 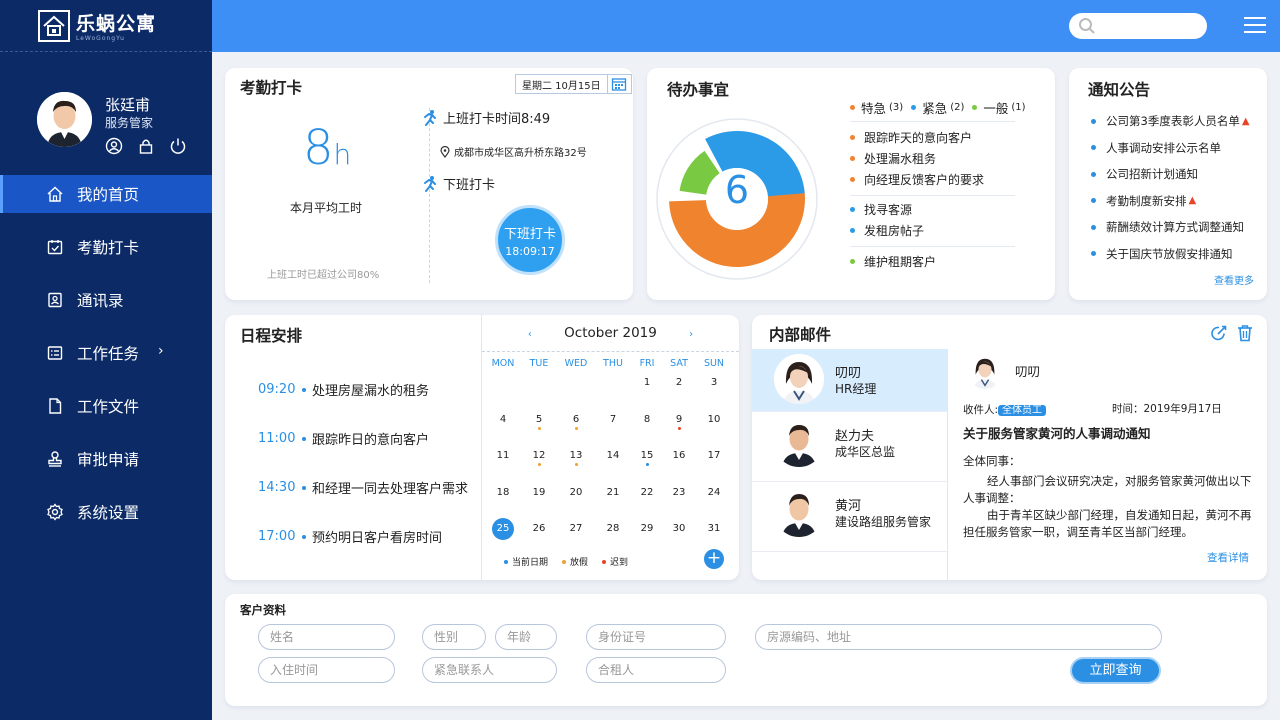 What do you see at coordinates (679, 456) in the screenshot?
I see `calendar-day: 16` at bounding box center [679, 456].